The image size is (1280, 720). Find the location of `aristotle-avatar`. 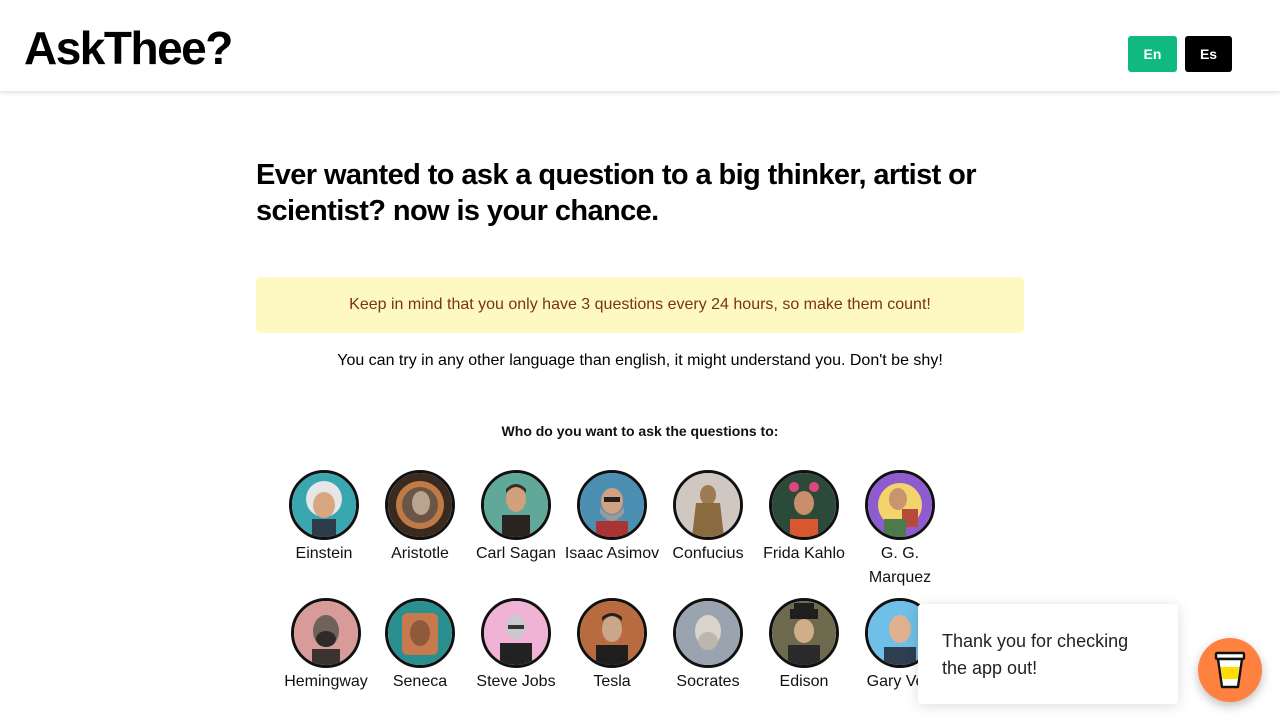

aristotle-avatar is located at coordinates (420, 505).